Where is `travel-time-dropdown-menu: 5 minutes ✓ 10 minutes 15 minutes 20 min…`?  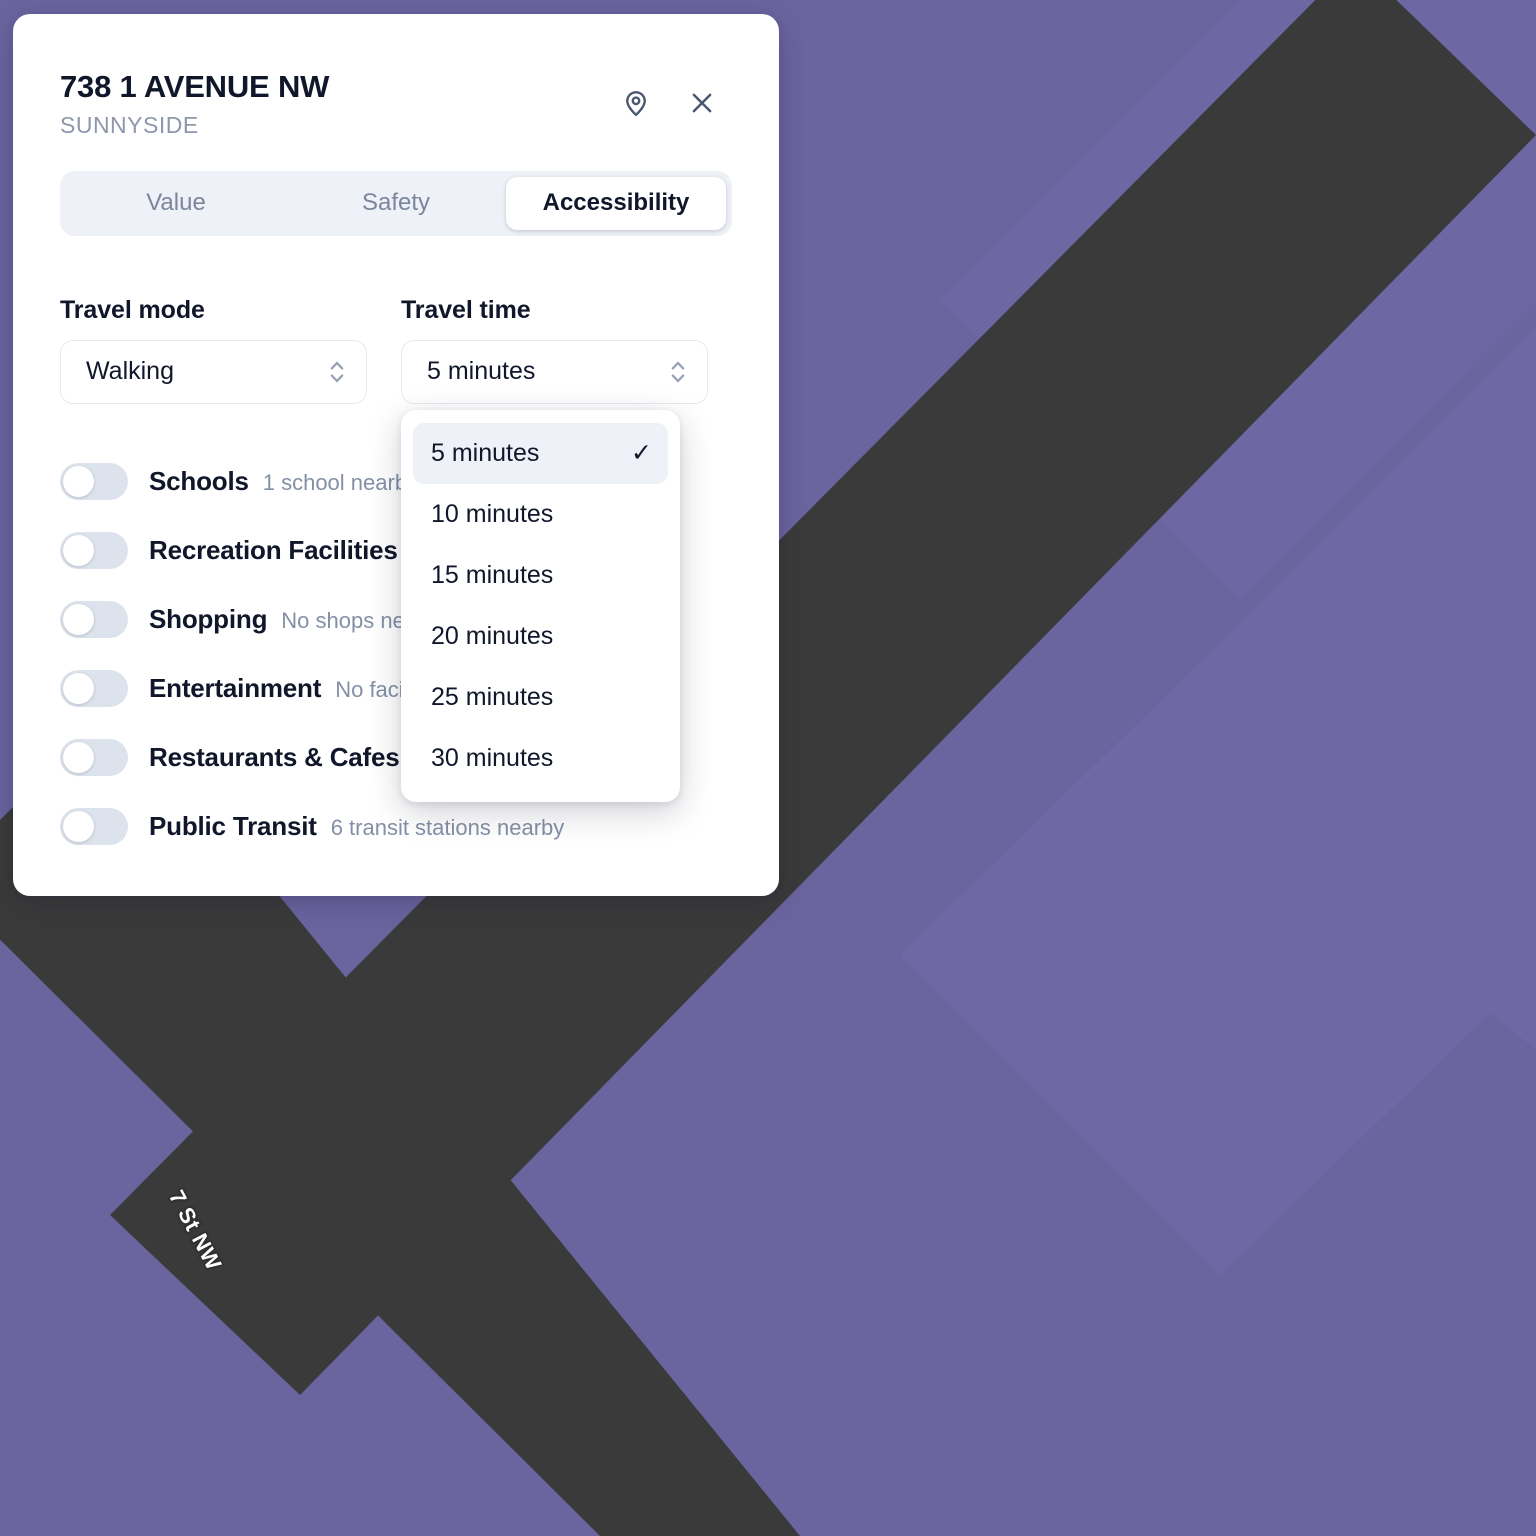
travel-time-dropdown-menu: 5 minutes ✓ 10 minutes 15 minutes 20 min… is located at coordinates (540, 605).